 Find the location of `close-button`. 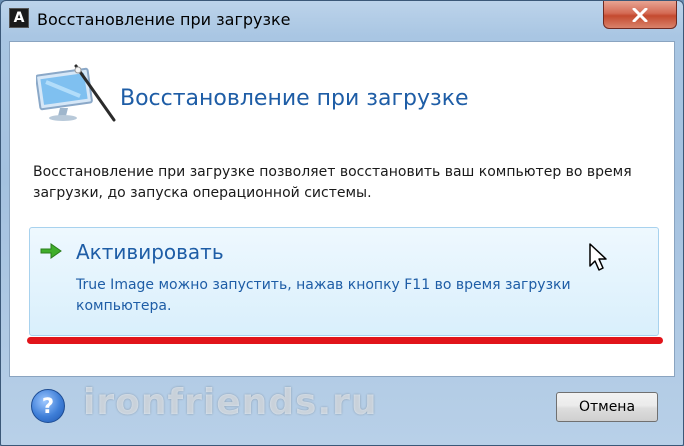

close-button is located at coordinates (640, 15).